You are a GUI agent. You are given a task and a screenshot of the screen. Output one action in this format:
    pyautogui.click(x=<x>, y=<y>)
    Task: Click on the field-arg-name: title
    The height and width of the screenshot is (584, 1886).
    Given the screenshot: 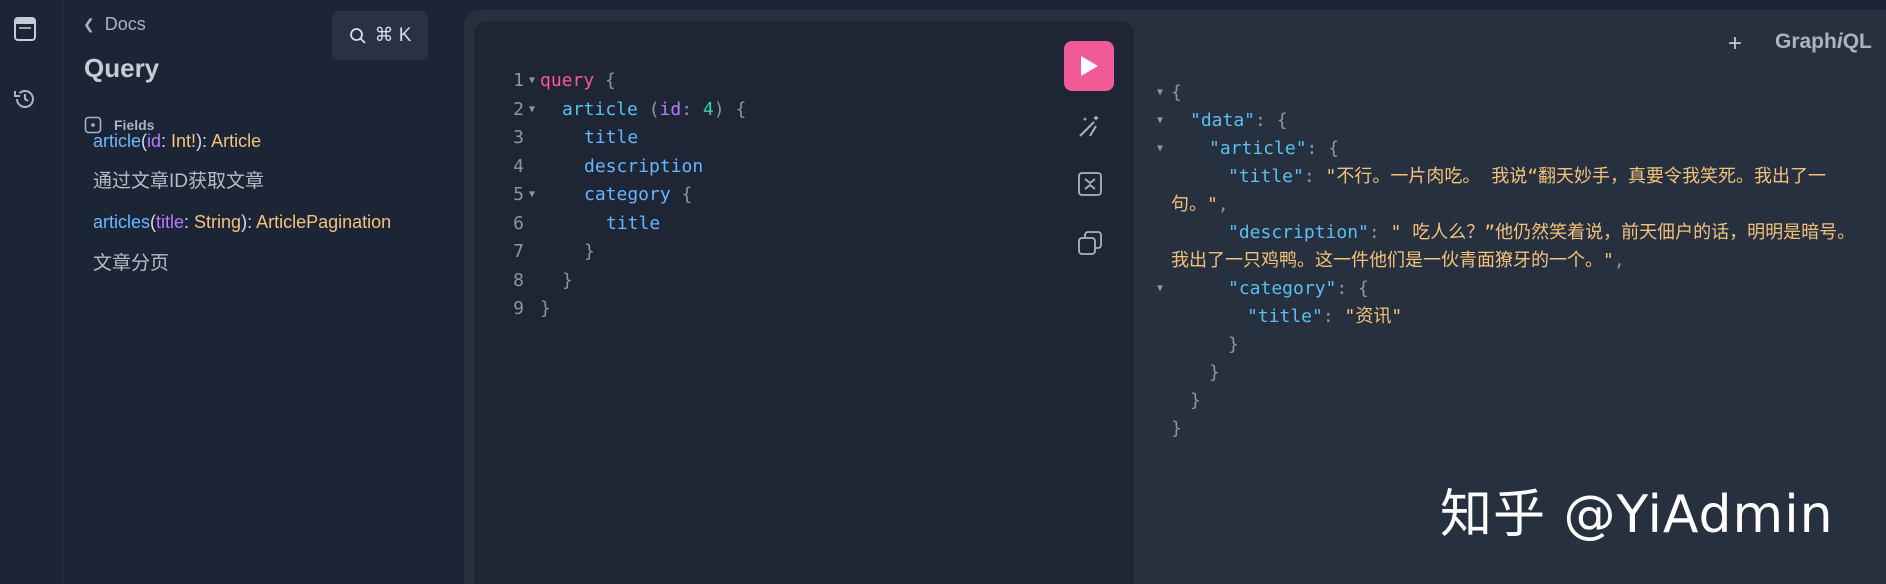 What is the action you would take?
    pyautogui.click(x=170, y=222)
    